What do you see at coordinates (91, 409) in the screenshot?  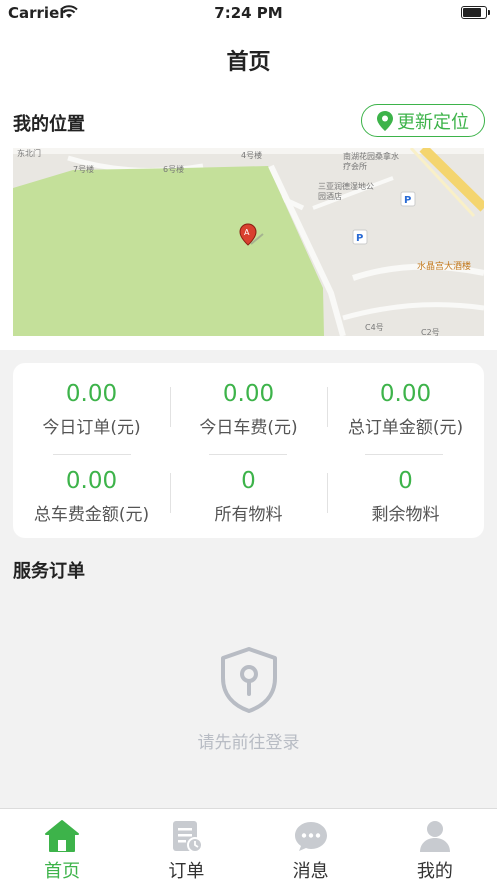 I see `stat-today-orders: 0.00 今日订单(元)` at bounding box center [91, 409].